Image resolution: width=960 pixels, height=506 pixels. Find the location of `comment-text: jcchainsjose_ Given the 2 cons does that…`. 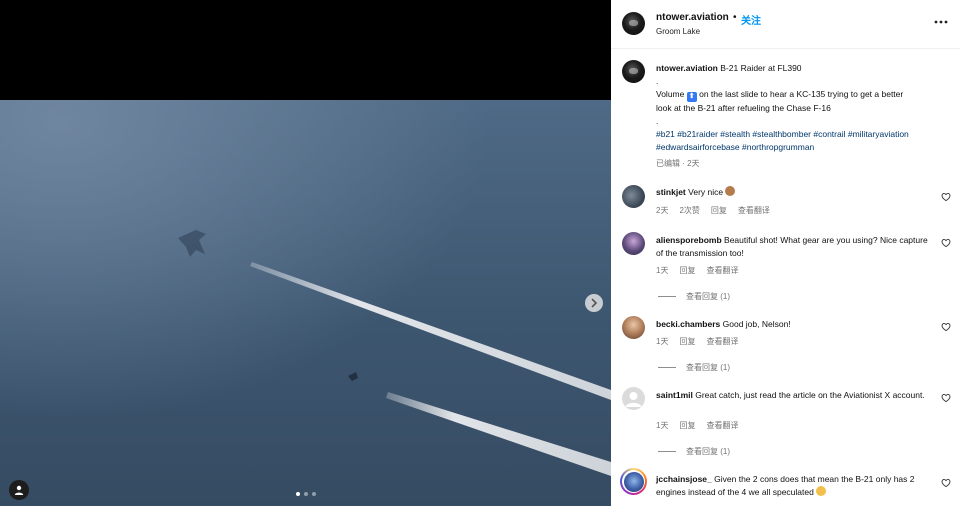

comment-text: jcchainsjose_ Given the 2 cons does that… is located at coordinates (796, 486).